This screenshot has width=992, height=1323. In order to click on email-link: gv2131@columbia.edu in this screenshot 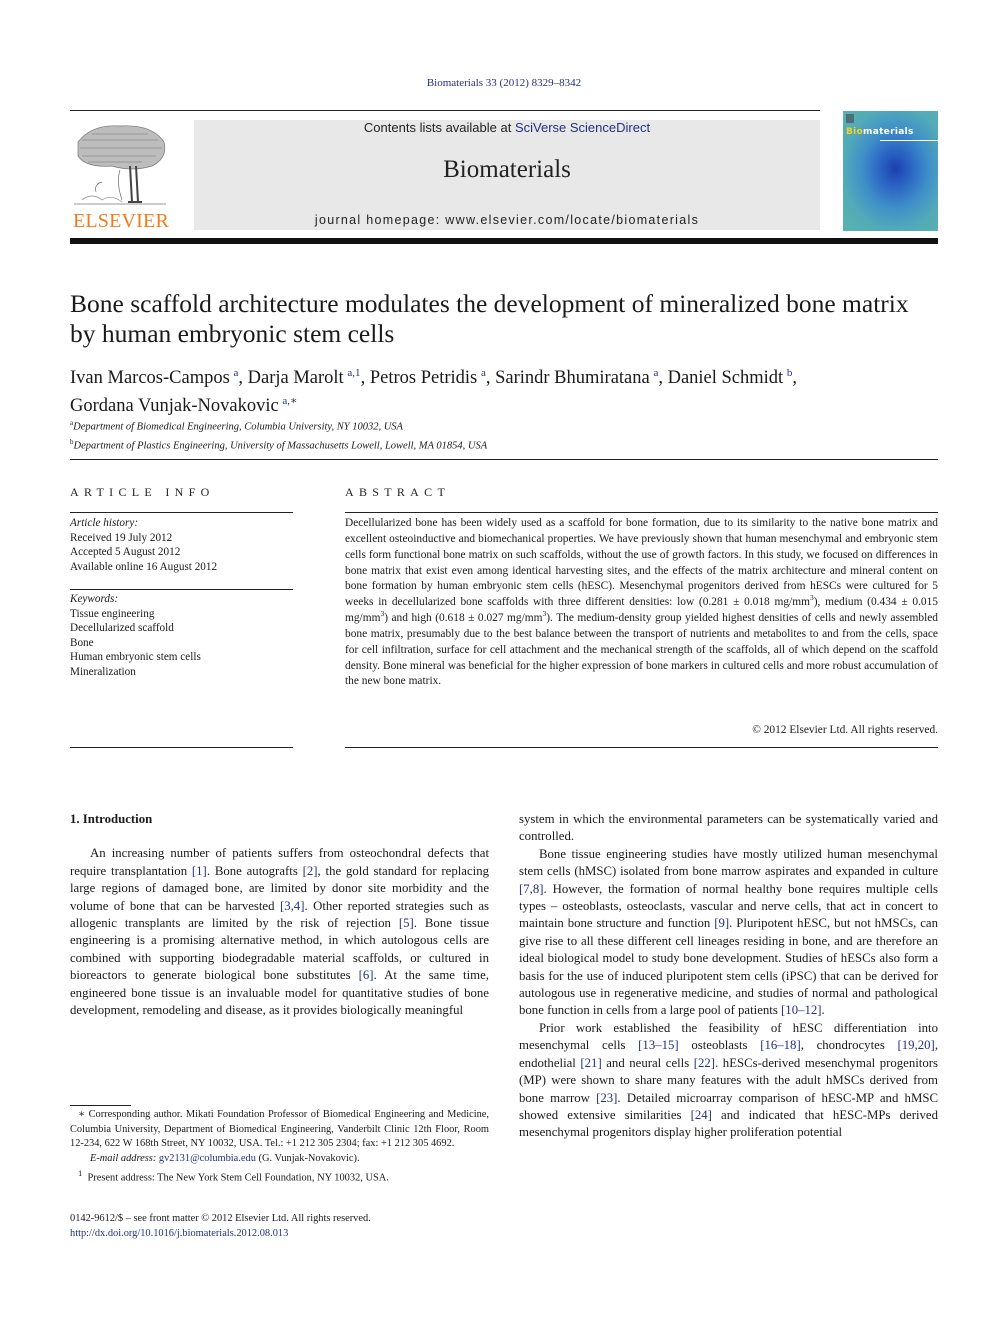, I will do `click(207, 1158)`.